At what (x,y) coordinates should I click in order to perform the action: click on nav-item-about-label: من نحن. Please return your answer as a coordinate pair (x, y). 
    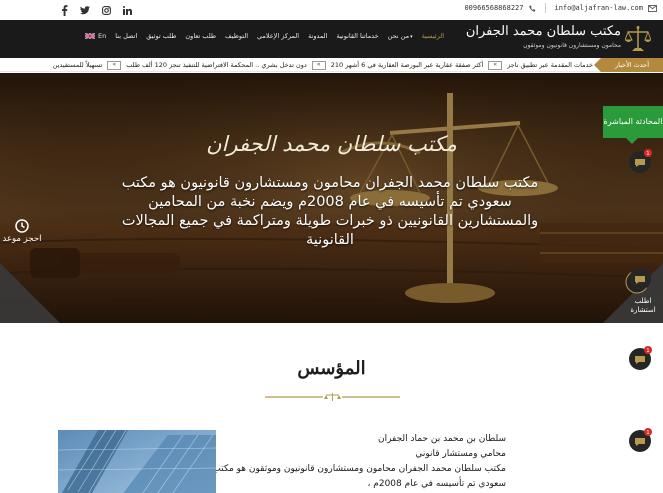
    Looking at the image, I should click on (398, 36).